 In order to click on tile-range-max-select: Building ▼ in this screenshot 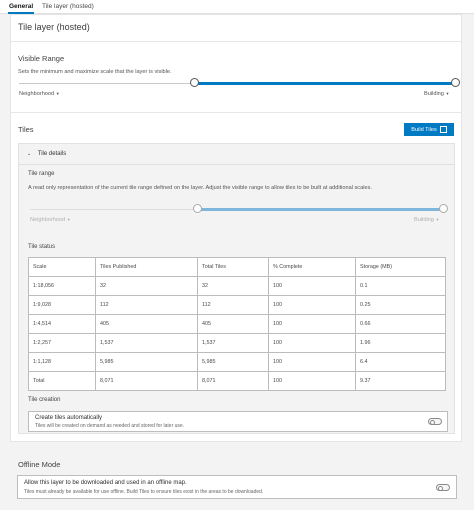, I will do `click(426, 220)`.